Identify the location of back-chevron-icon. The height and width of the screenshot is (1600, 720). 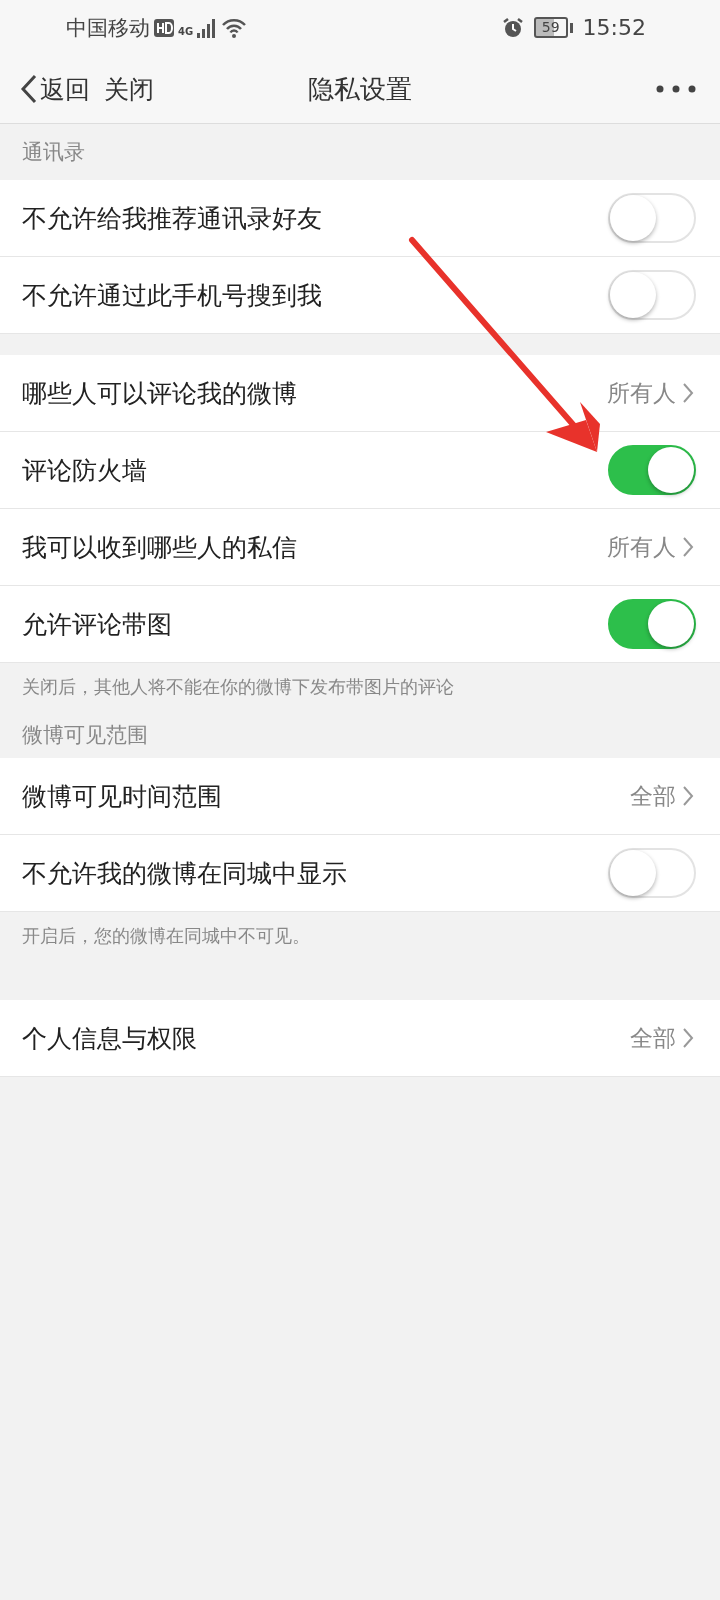
(29, 89).